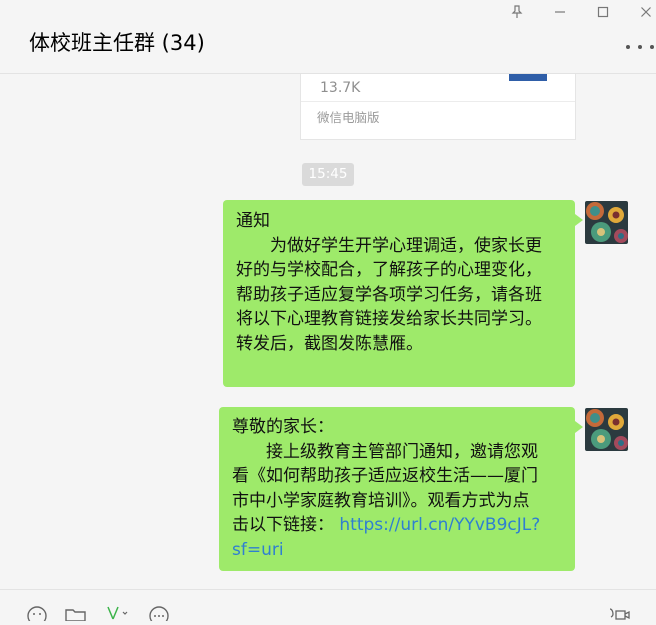 Image resolution: width=656 pixels, height=625 pixels. Describe the element at coordinates (517, 12) in the screenshot. I see `pin-icon` at that location.